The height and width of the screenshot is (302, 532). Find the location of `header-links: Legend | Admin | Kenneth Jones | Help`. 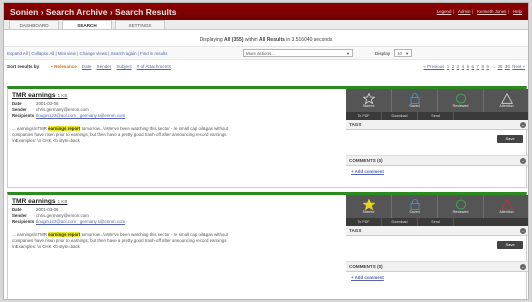

header-links: Legend | Admin | Kenneth Jones | Help is located at coordinates (479, 11).